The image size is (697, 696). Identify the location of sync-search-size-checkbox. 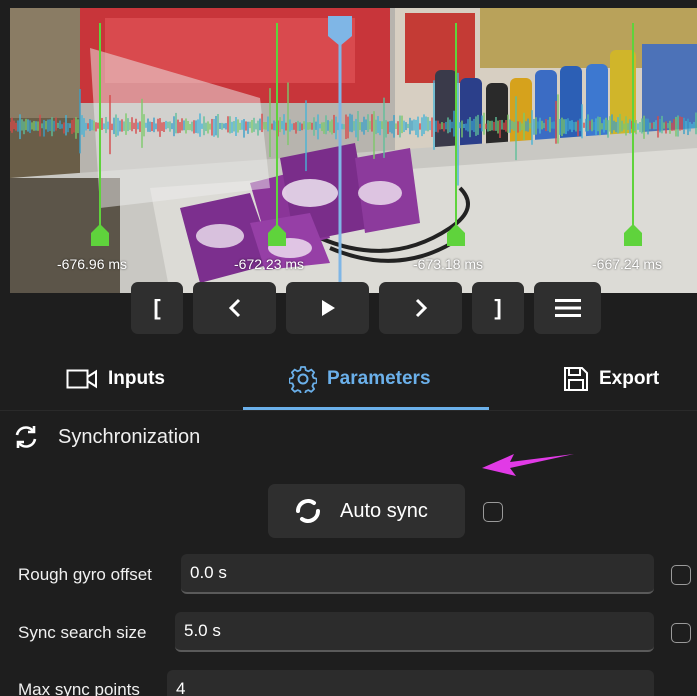
(681, 633).